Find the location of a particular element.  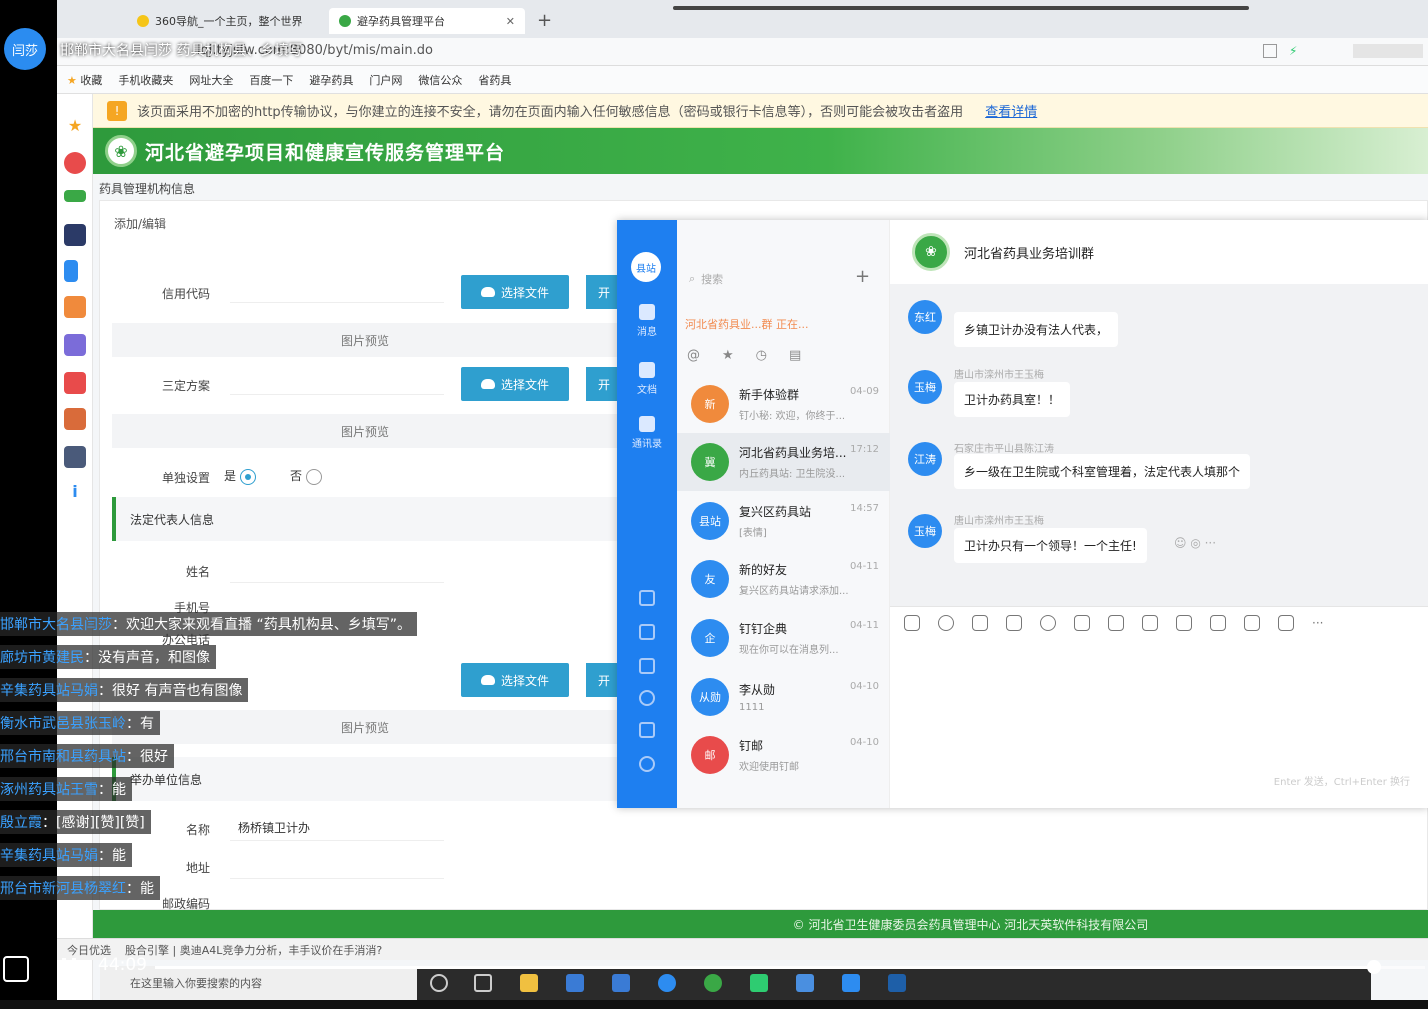

radio-yes: 是 is located at coordinates (240, 476).